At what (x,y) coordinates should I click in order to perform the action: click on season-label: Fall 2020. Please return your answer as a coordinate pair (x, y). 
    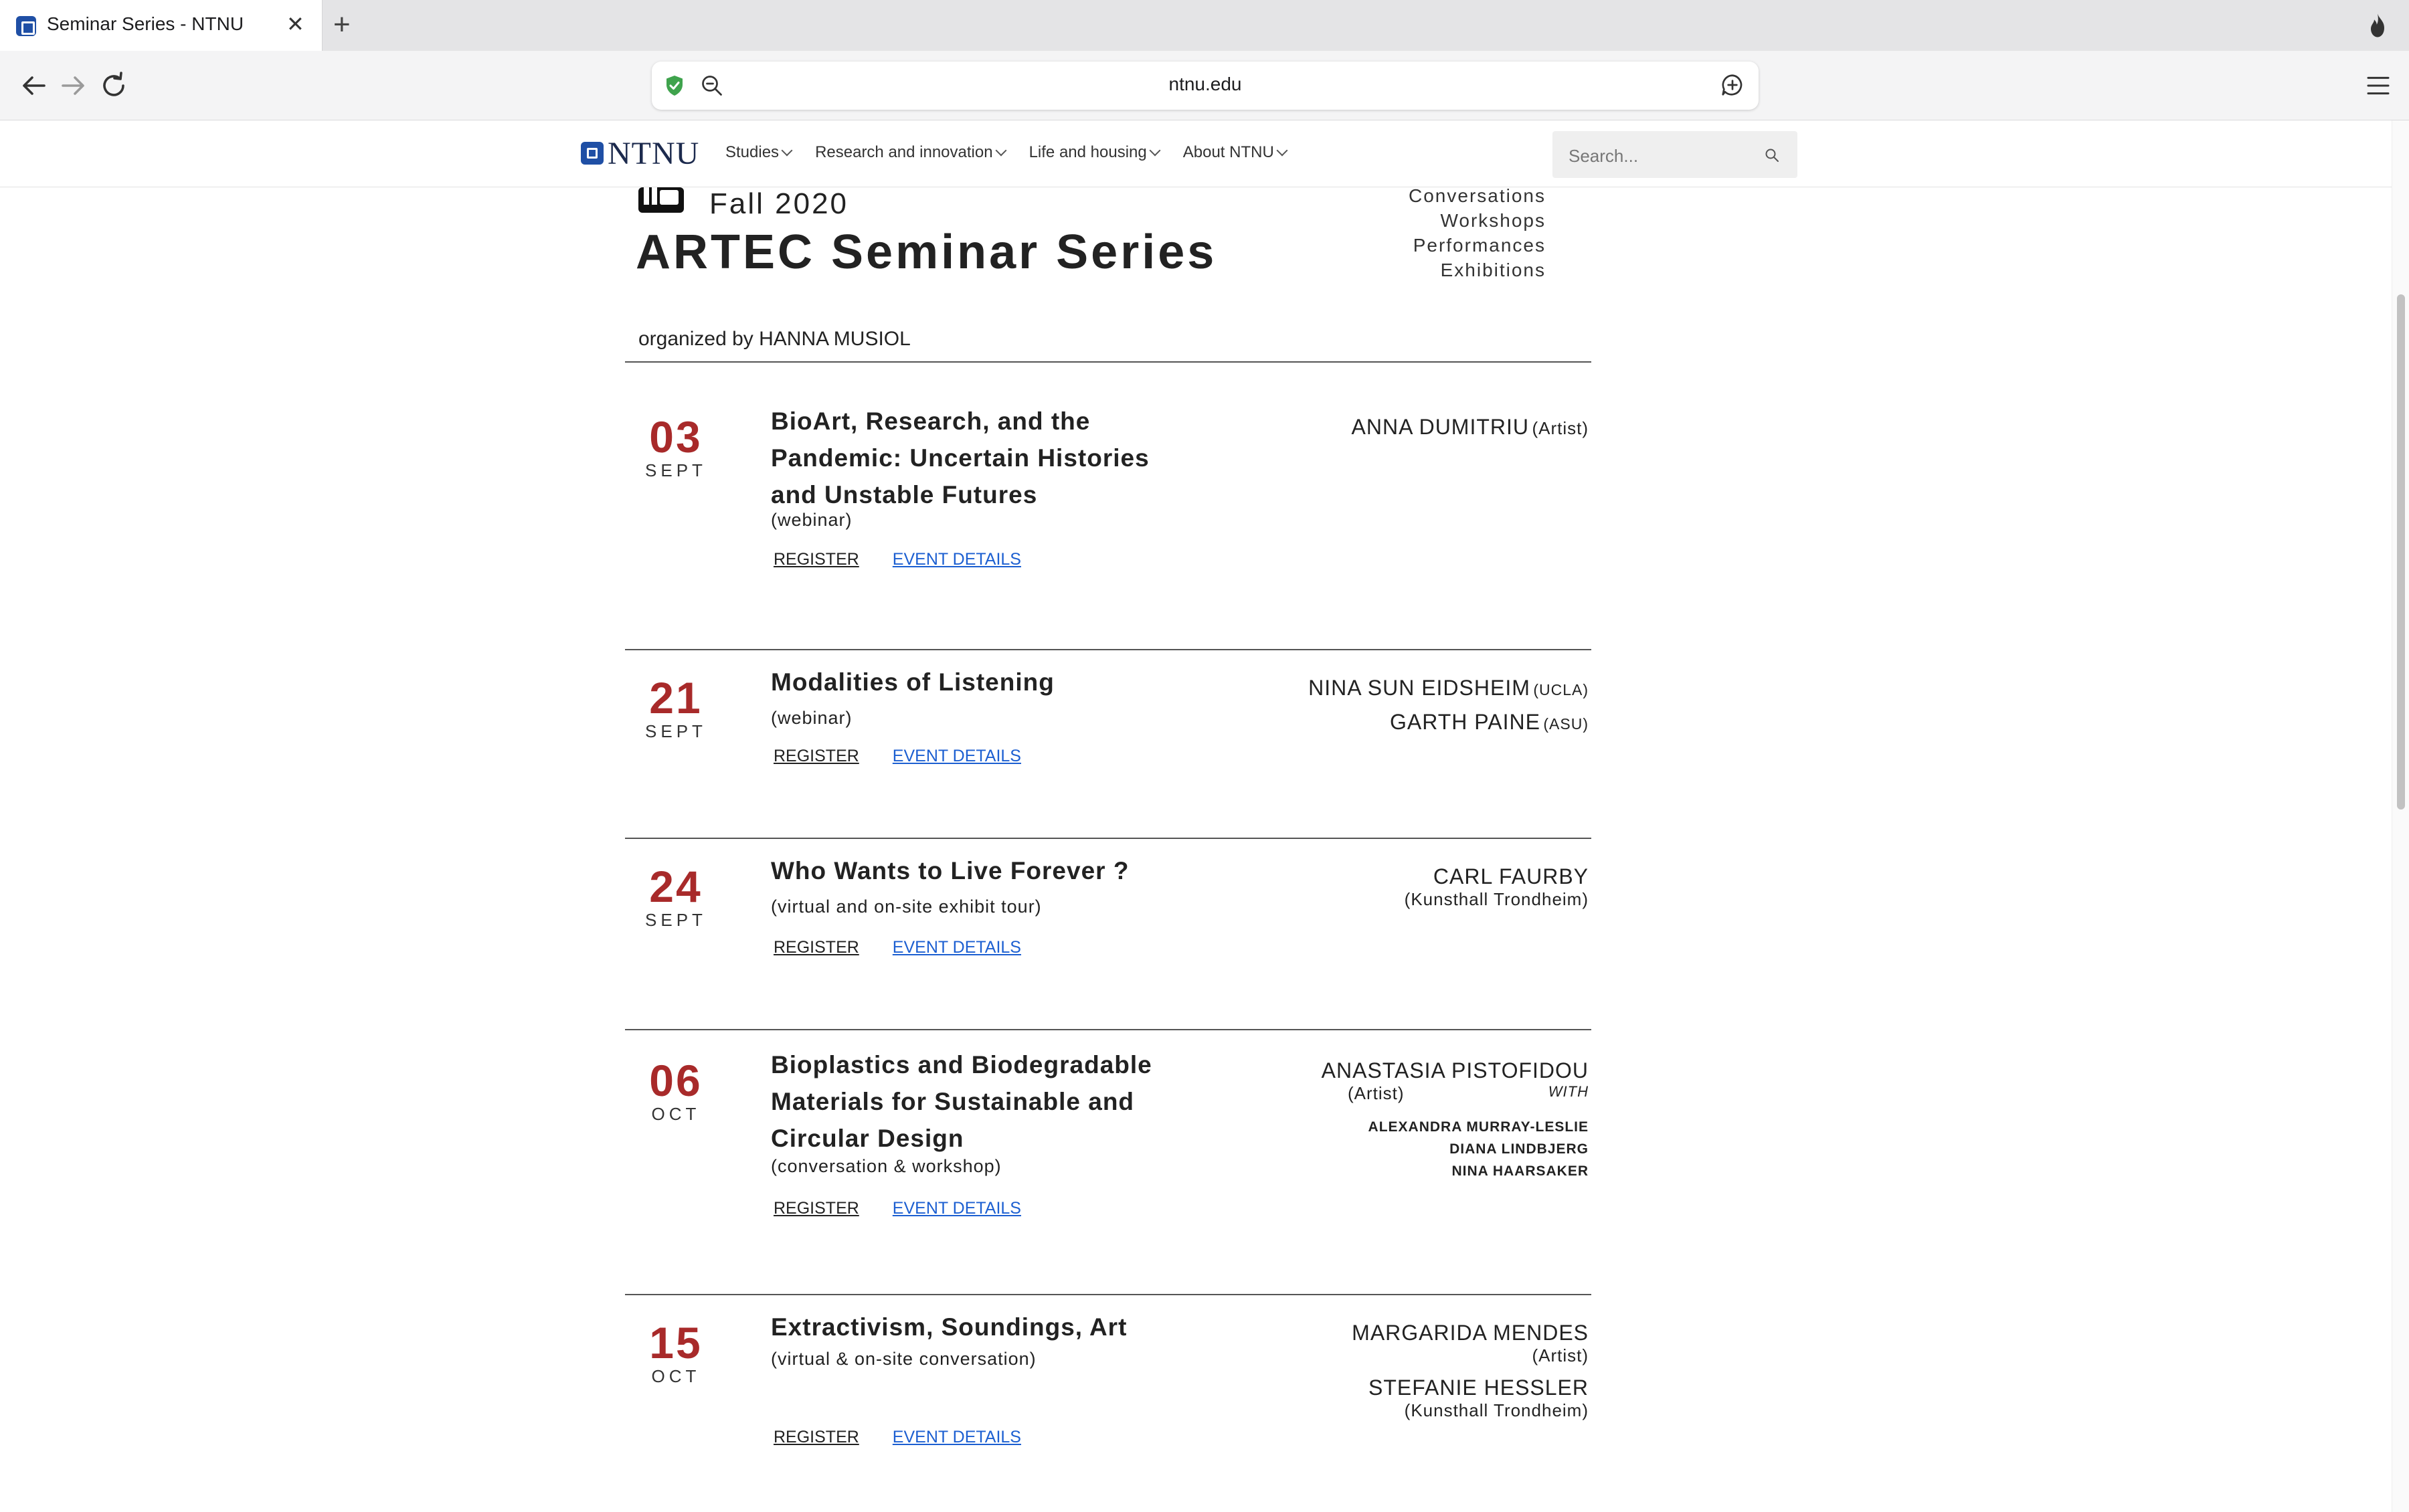
    Looking at the image, I should click on (779, 203).